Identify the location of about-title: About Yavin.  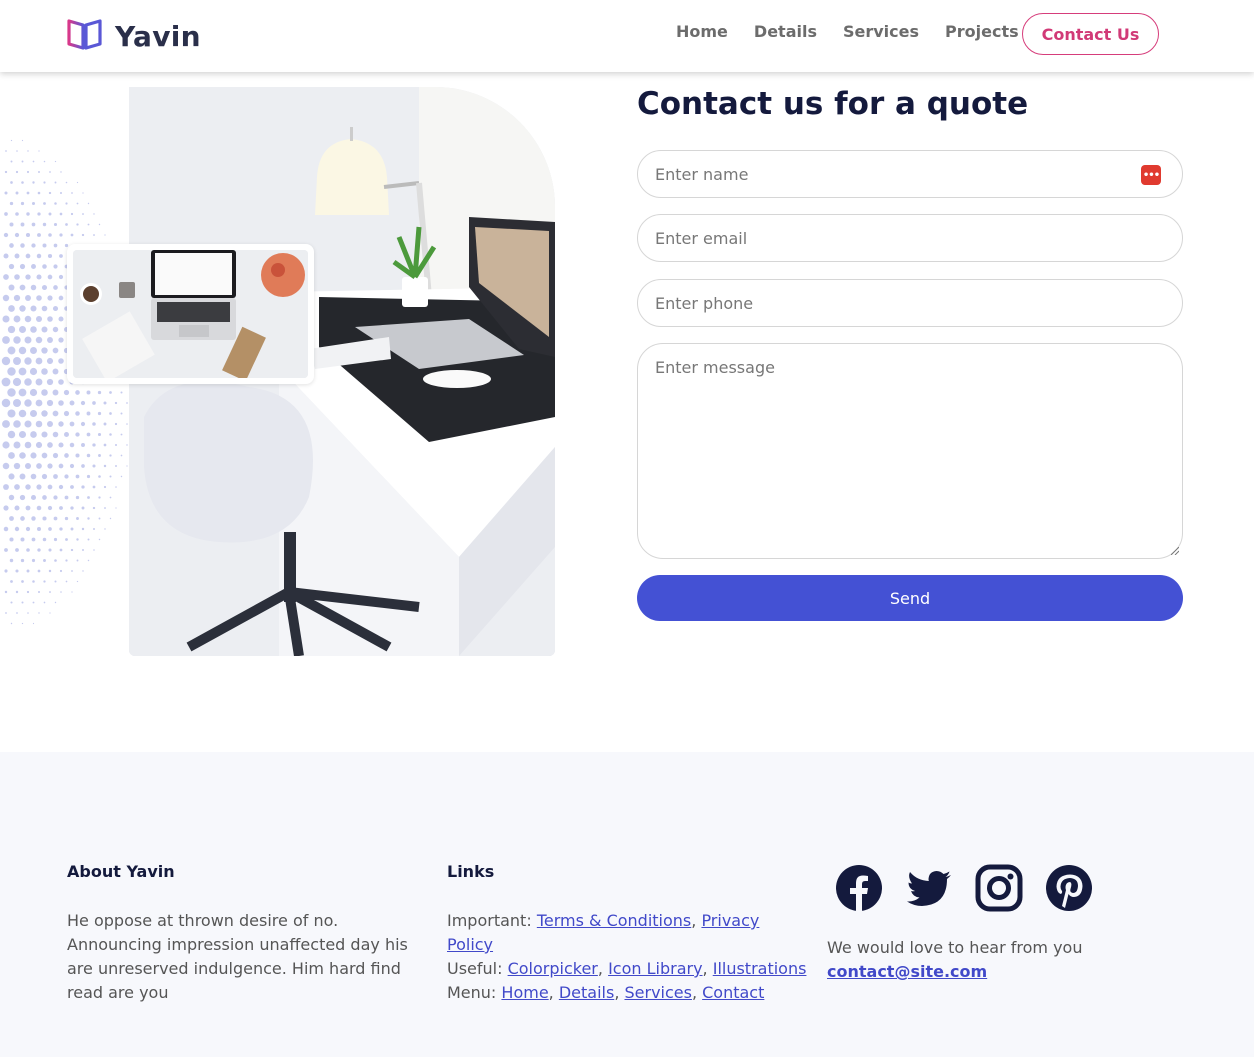
(121, 871).